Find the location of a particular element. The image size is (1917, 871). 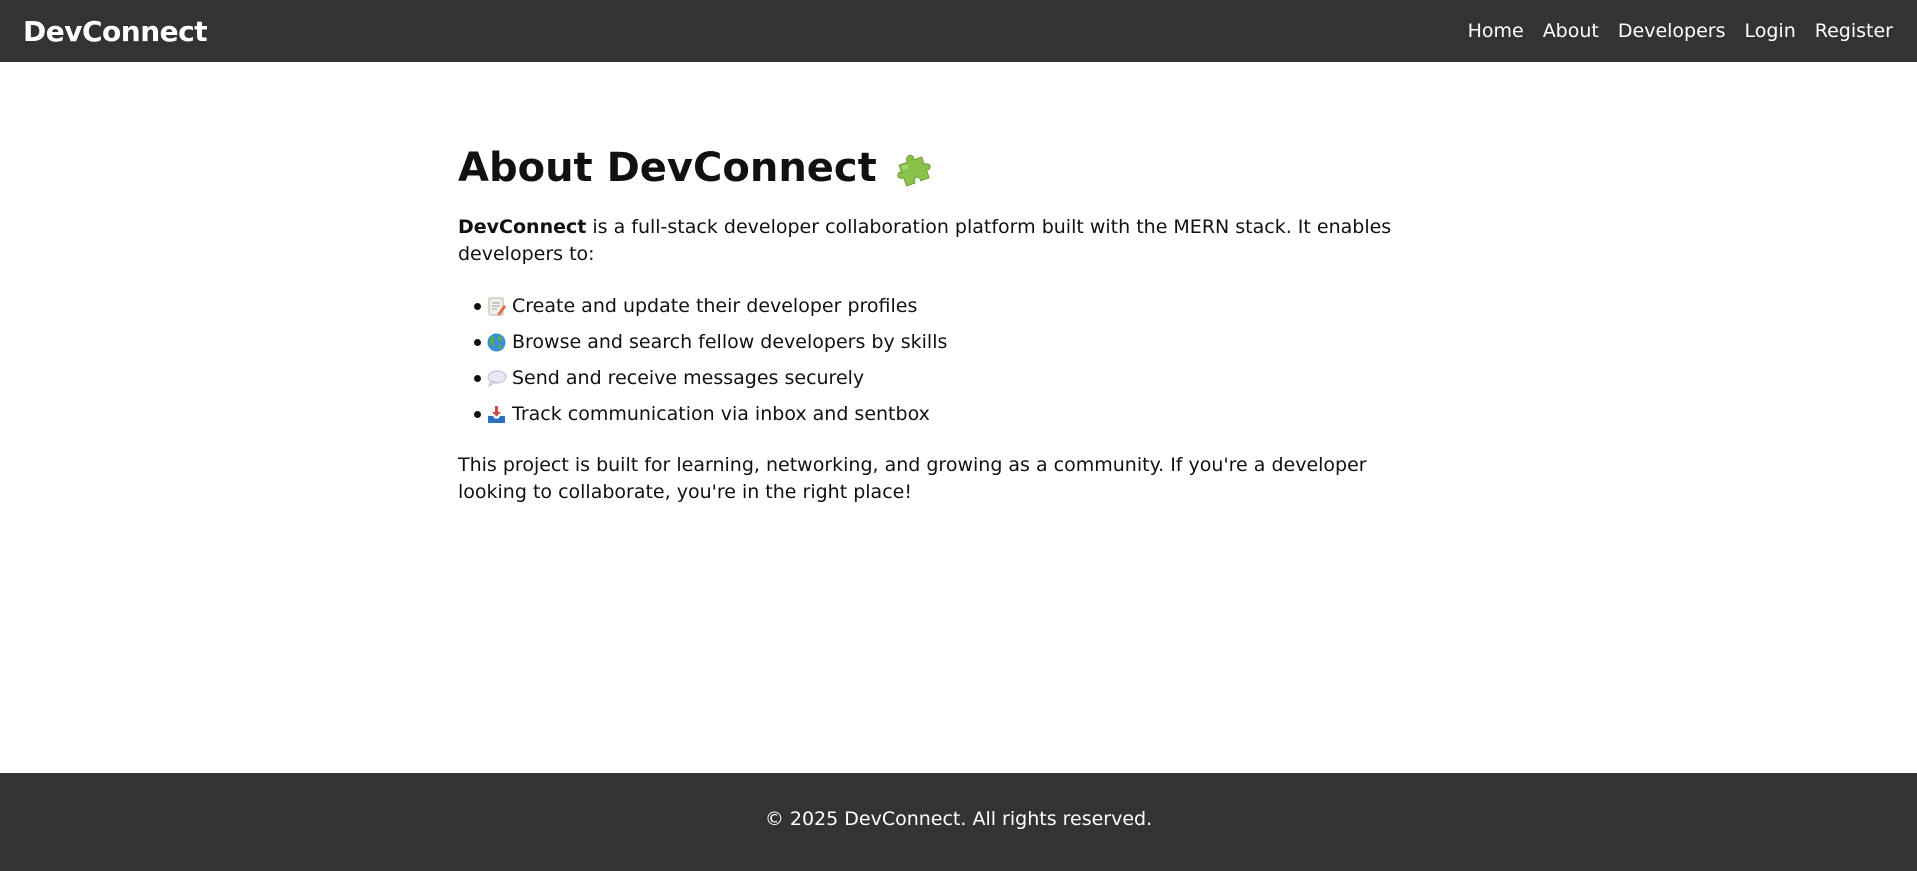

globe-icon is located at coordinates (496, 342).